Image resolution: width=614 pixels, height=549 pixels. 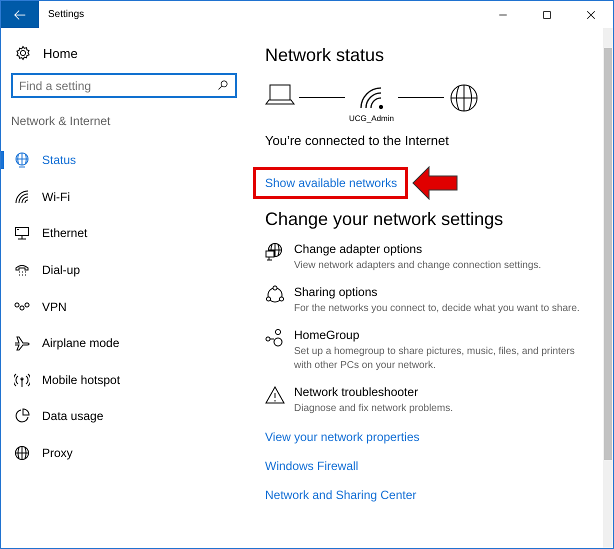 I want to click on setting-title: Change adapter options, so click(x=418, y=249).